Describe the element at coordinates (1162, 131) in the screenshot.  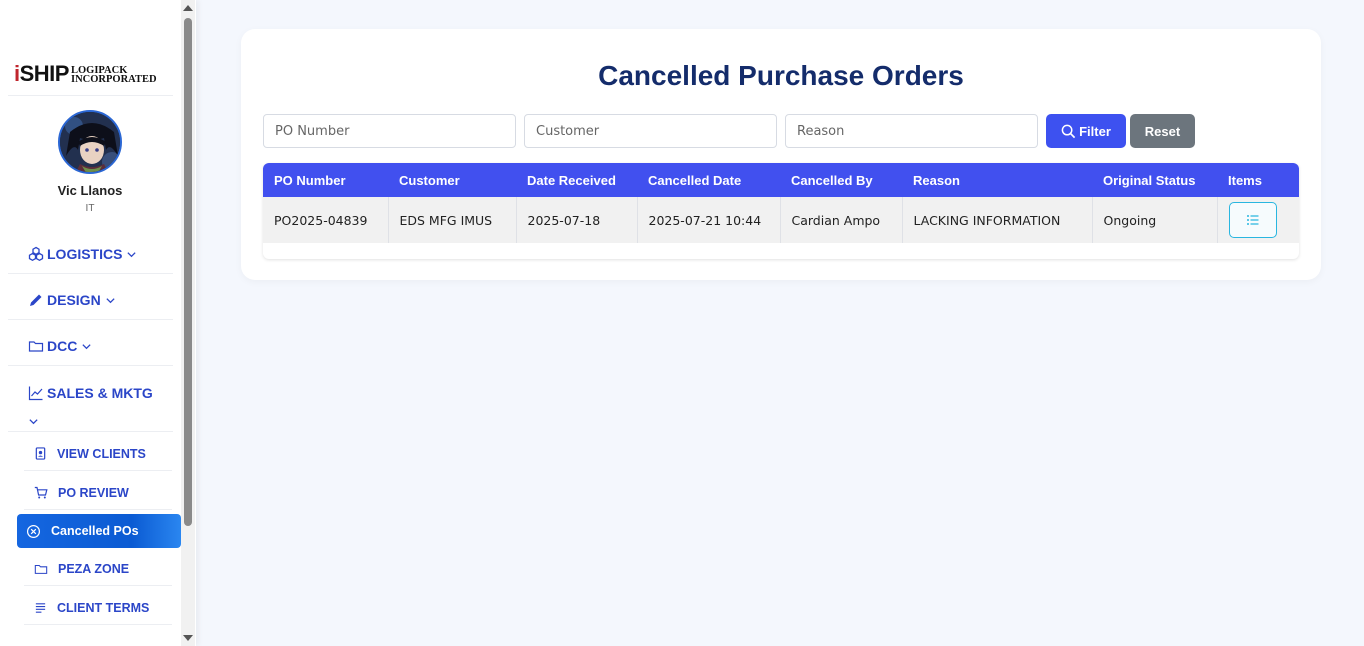
I see `reset-button: Reset` at that location.